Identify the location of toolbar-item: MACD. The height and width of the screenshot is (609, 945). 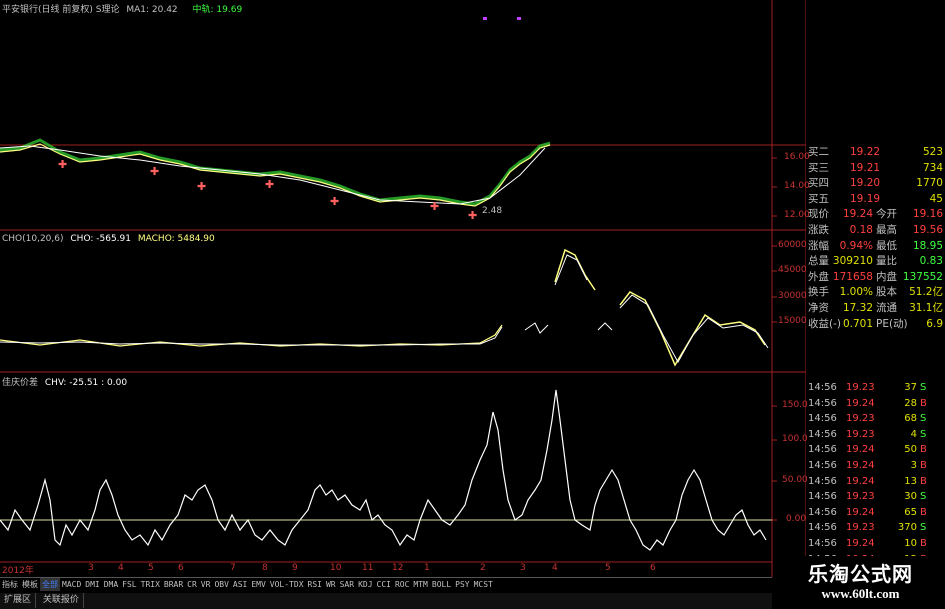
(71, 584).